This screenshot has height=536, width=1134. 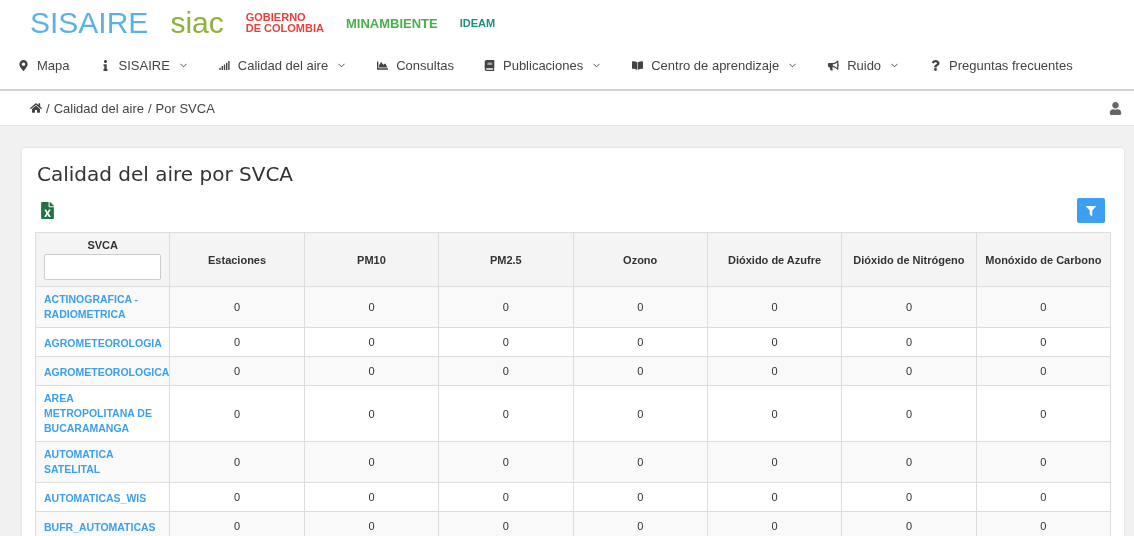 I want to click on area-chart-icon, so click(x=383, y=65).